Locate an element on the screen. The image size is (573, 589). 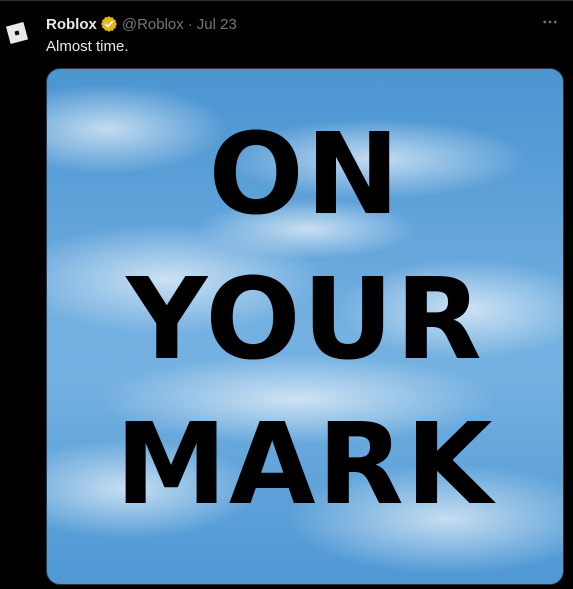
roblox-logo-icon is located at coordinates (17, 33).